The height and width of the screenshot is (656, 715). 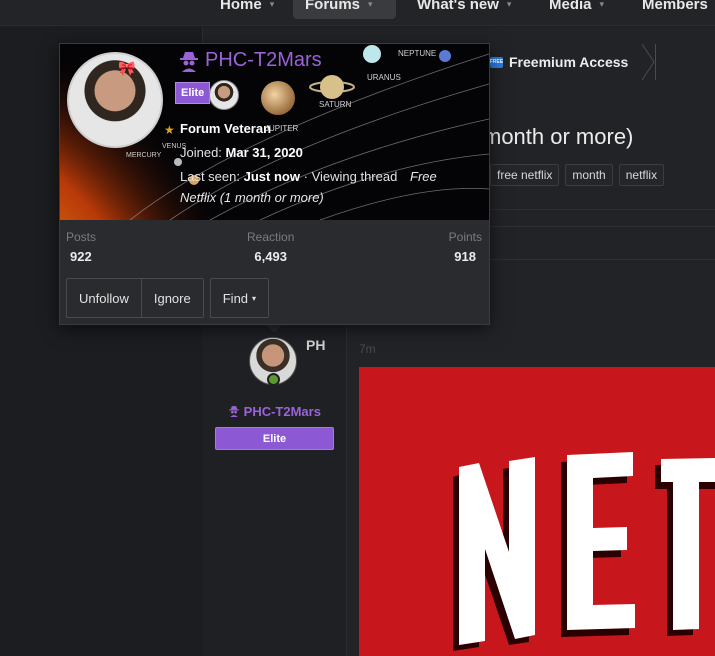 I want to click on thread-tags: free netflix month netflix, so click(x=577, y=175).